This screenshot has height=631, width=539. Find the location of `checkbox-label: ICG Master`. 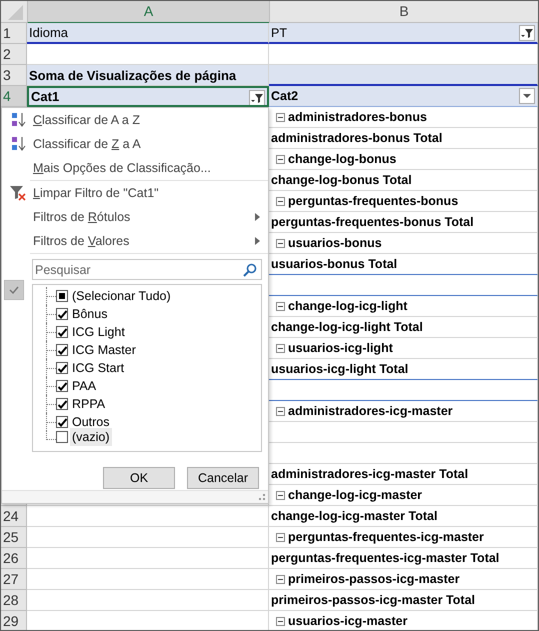

checkbox-label: ICG Master is located at coordinates (104, 350).